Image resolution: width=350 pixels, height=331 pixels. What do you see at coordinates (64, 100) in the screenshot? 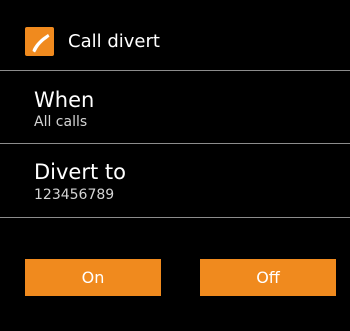
I see `setting-label-when: When` at bounding box center [64, 100].